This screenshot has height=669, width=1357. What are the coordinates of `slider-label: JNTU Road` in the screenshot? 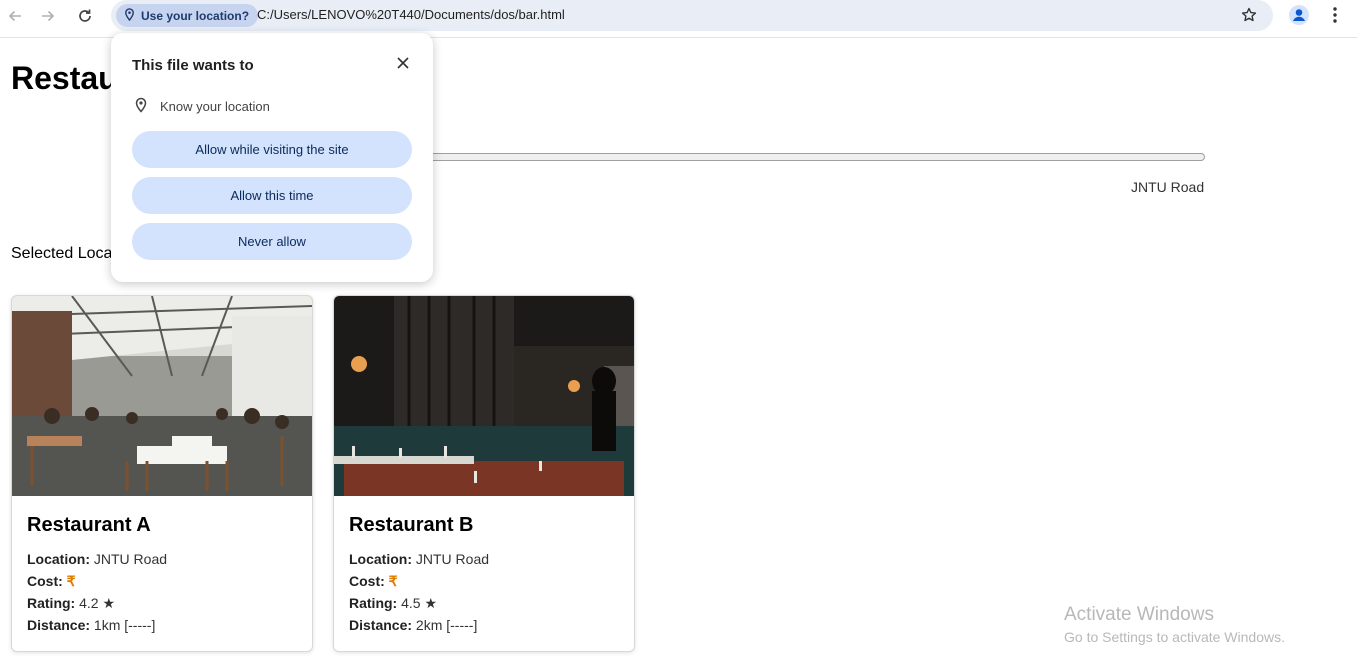 It's located at (1168, 187).